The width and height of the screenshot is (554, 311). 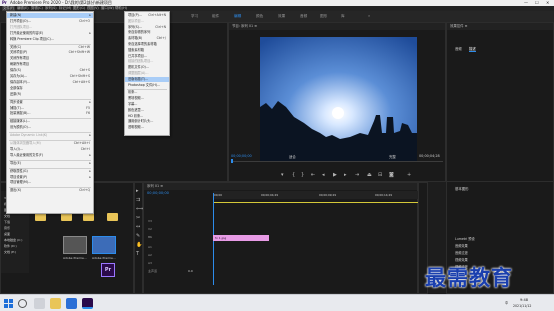 I want to click on hand-tool-icon: ✋, so click(x=139, y=245).